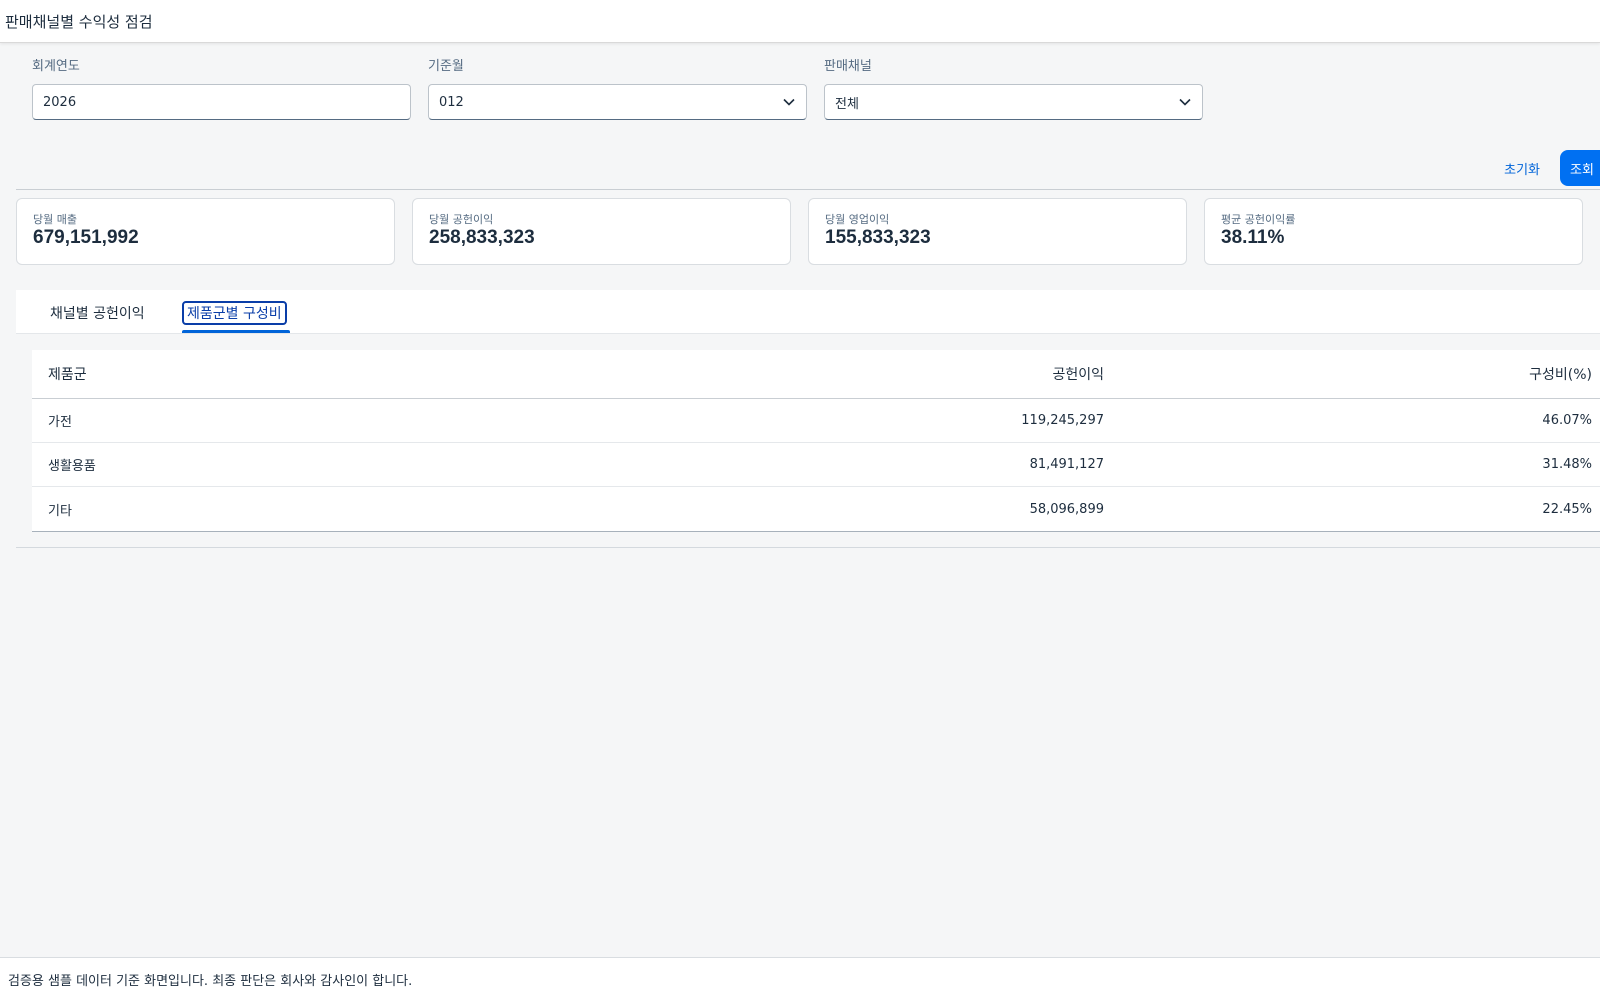 The width and height of the screenshot is (1600, 1000). Describe the element at coordinates (617, 102) in the screenshot. I see `base-month-select: 012` at that location.